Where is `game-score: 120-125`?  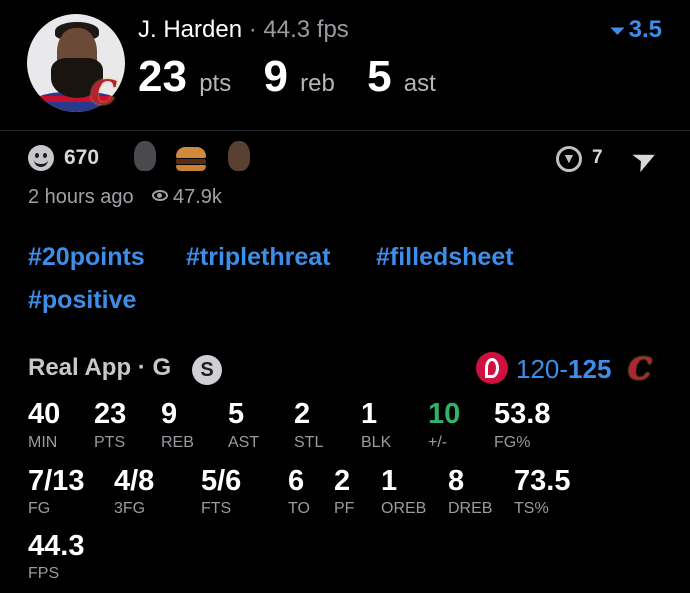 game-score: 120-125 is located at coordinates (563, 369).